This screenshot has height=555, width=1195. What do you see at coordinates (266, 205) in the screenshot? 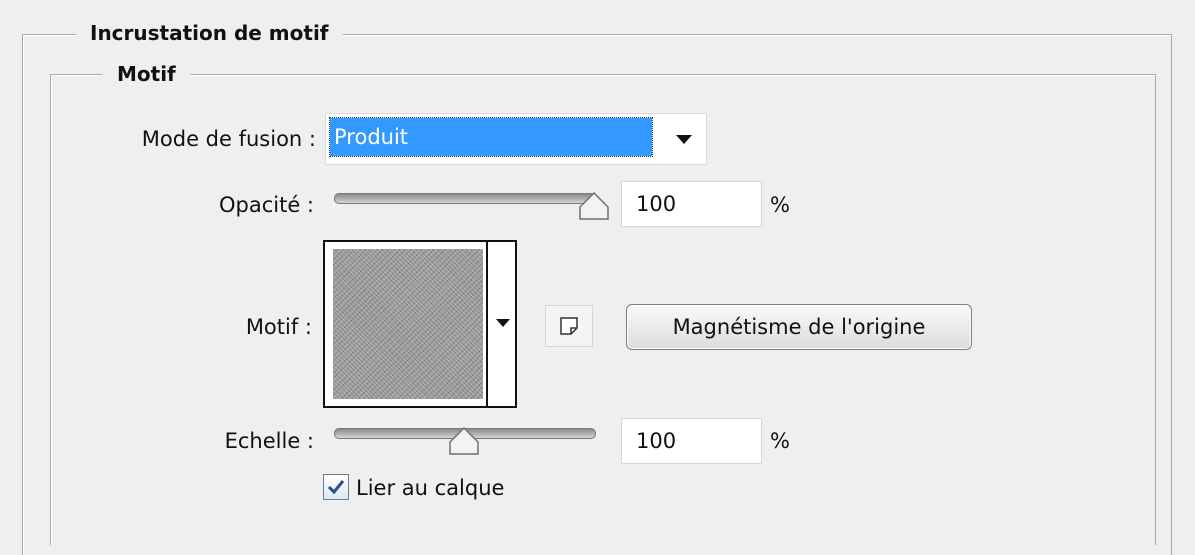
I see `opacity-label: Opacité :` at bounding box center [266, 205].